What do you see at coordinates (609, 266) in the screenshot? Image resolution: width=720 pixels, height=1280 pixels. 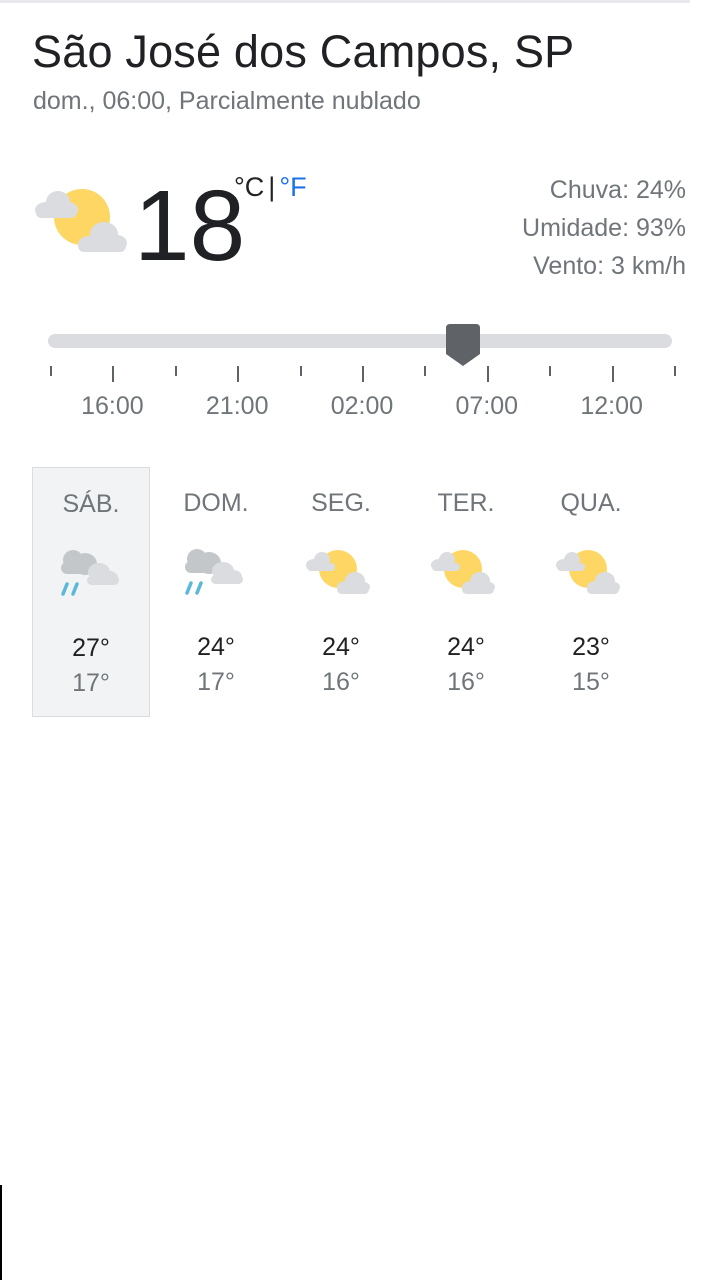 I see `wind-speed: Vento: 3 km/h` at bounding box center [609, 266].